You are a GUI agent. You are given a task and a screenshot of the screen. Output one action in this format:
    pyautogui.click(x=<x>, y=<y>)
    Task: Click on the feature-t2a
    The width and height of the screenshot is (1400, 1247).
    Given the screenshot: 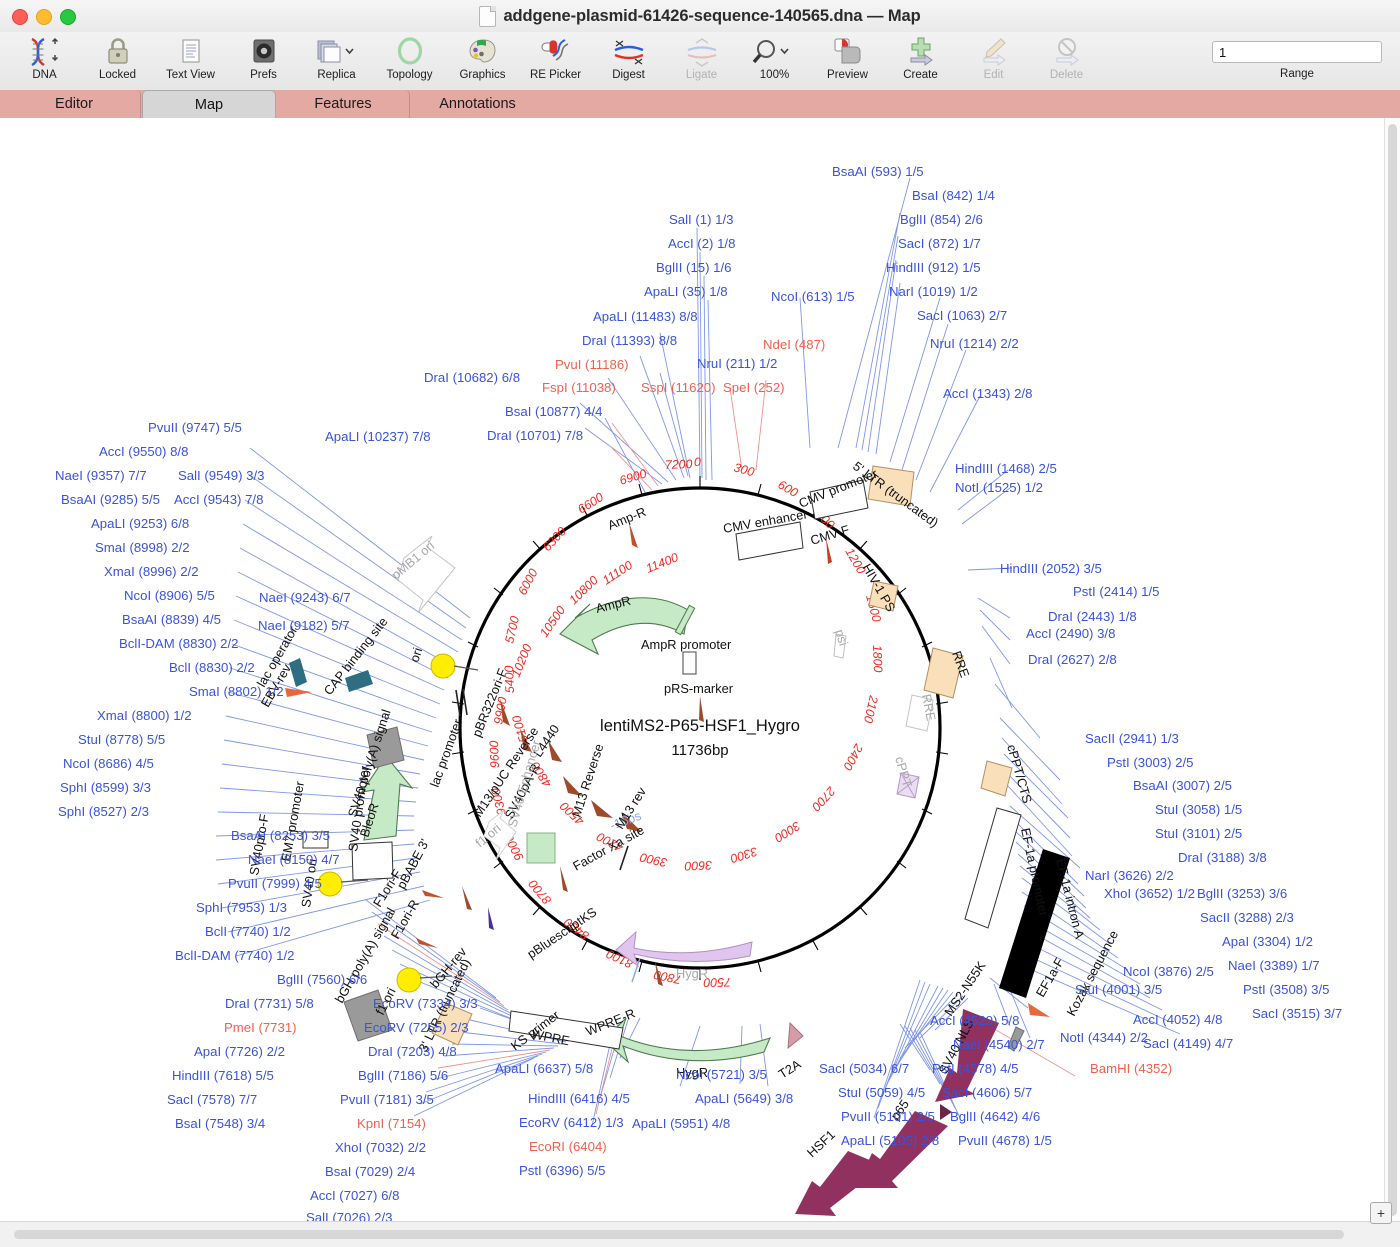 What is the action you would take?
    pyautogui.click(x=795, y=1035)
    